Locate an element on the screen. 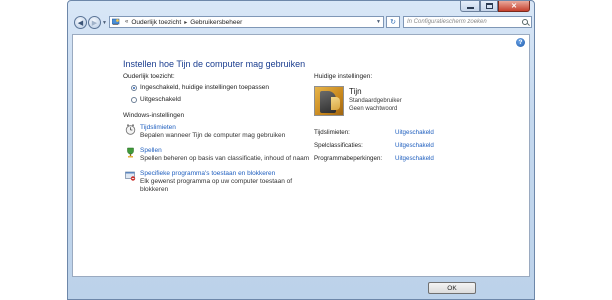  user-password-status: Geen wachtwoord is located at coordinates (373, 109).